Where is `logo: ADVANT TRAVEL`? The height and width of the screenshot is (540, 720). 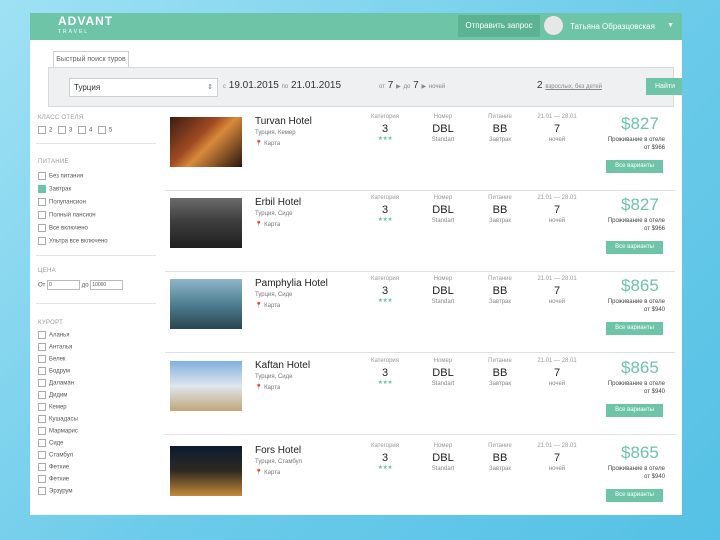
logo: ADVANT TRAVEL is located at coordinates (86, 26).